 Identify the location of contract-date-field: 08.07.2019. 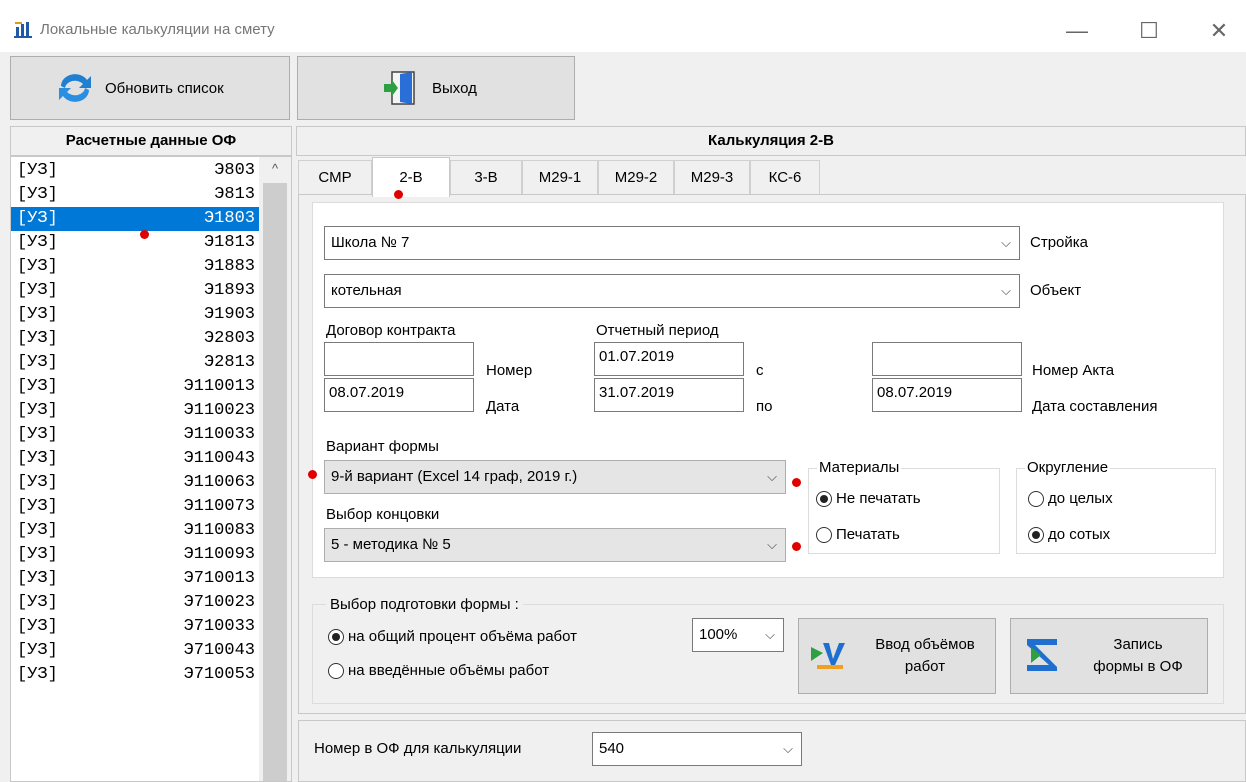
(399, 395).